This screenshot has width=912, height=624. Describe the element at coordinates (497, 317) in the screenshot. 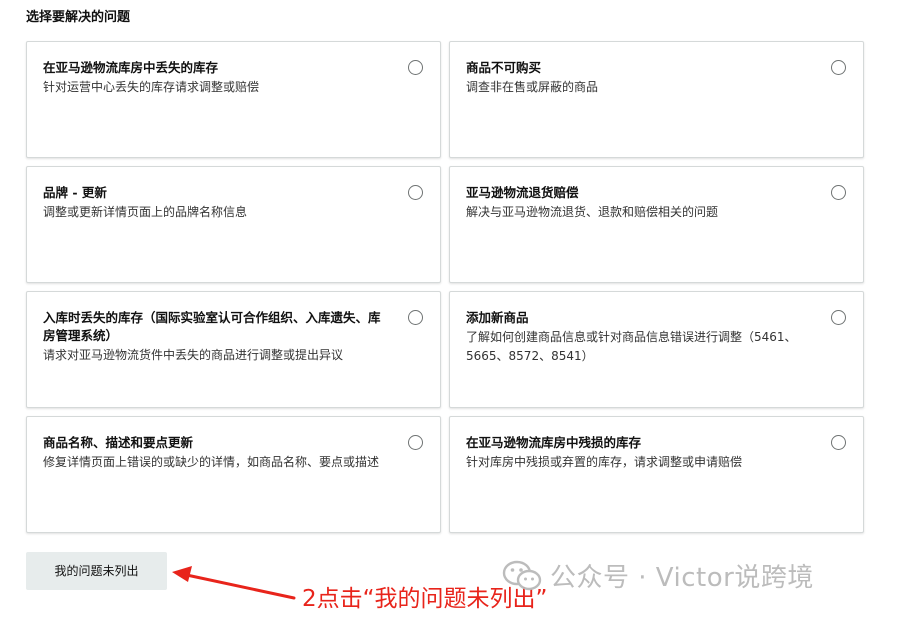

I see `option-title: 添加新商品` at that location.